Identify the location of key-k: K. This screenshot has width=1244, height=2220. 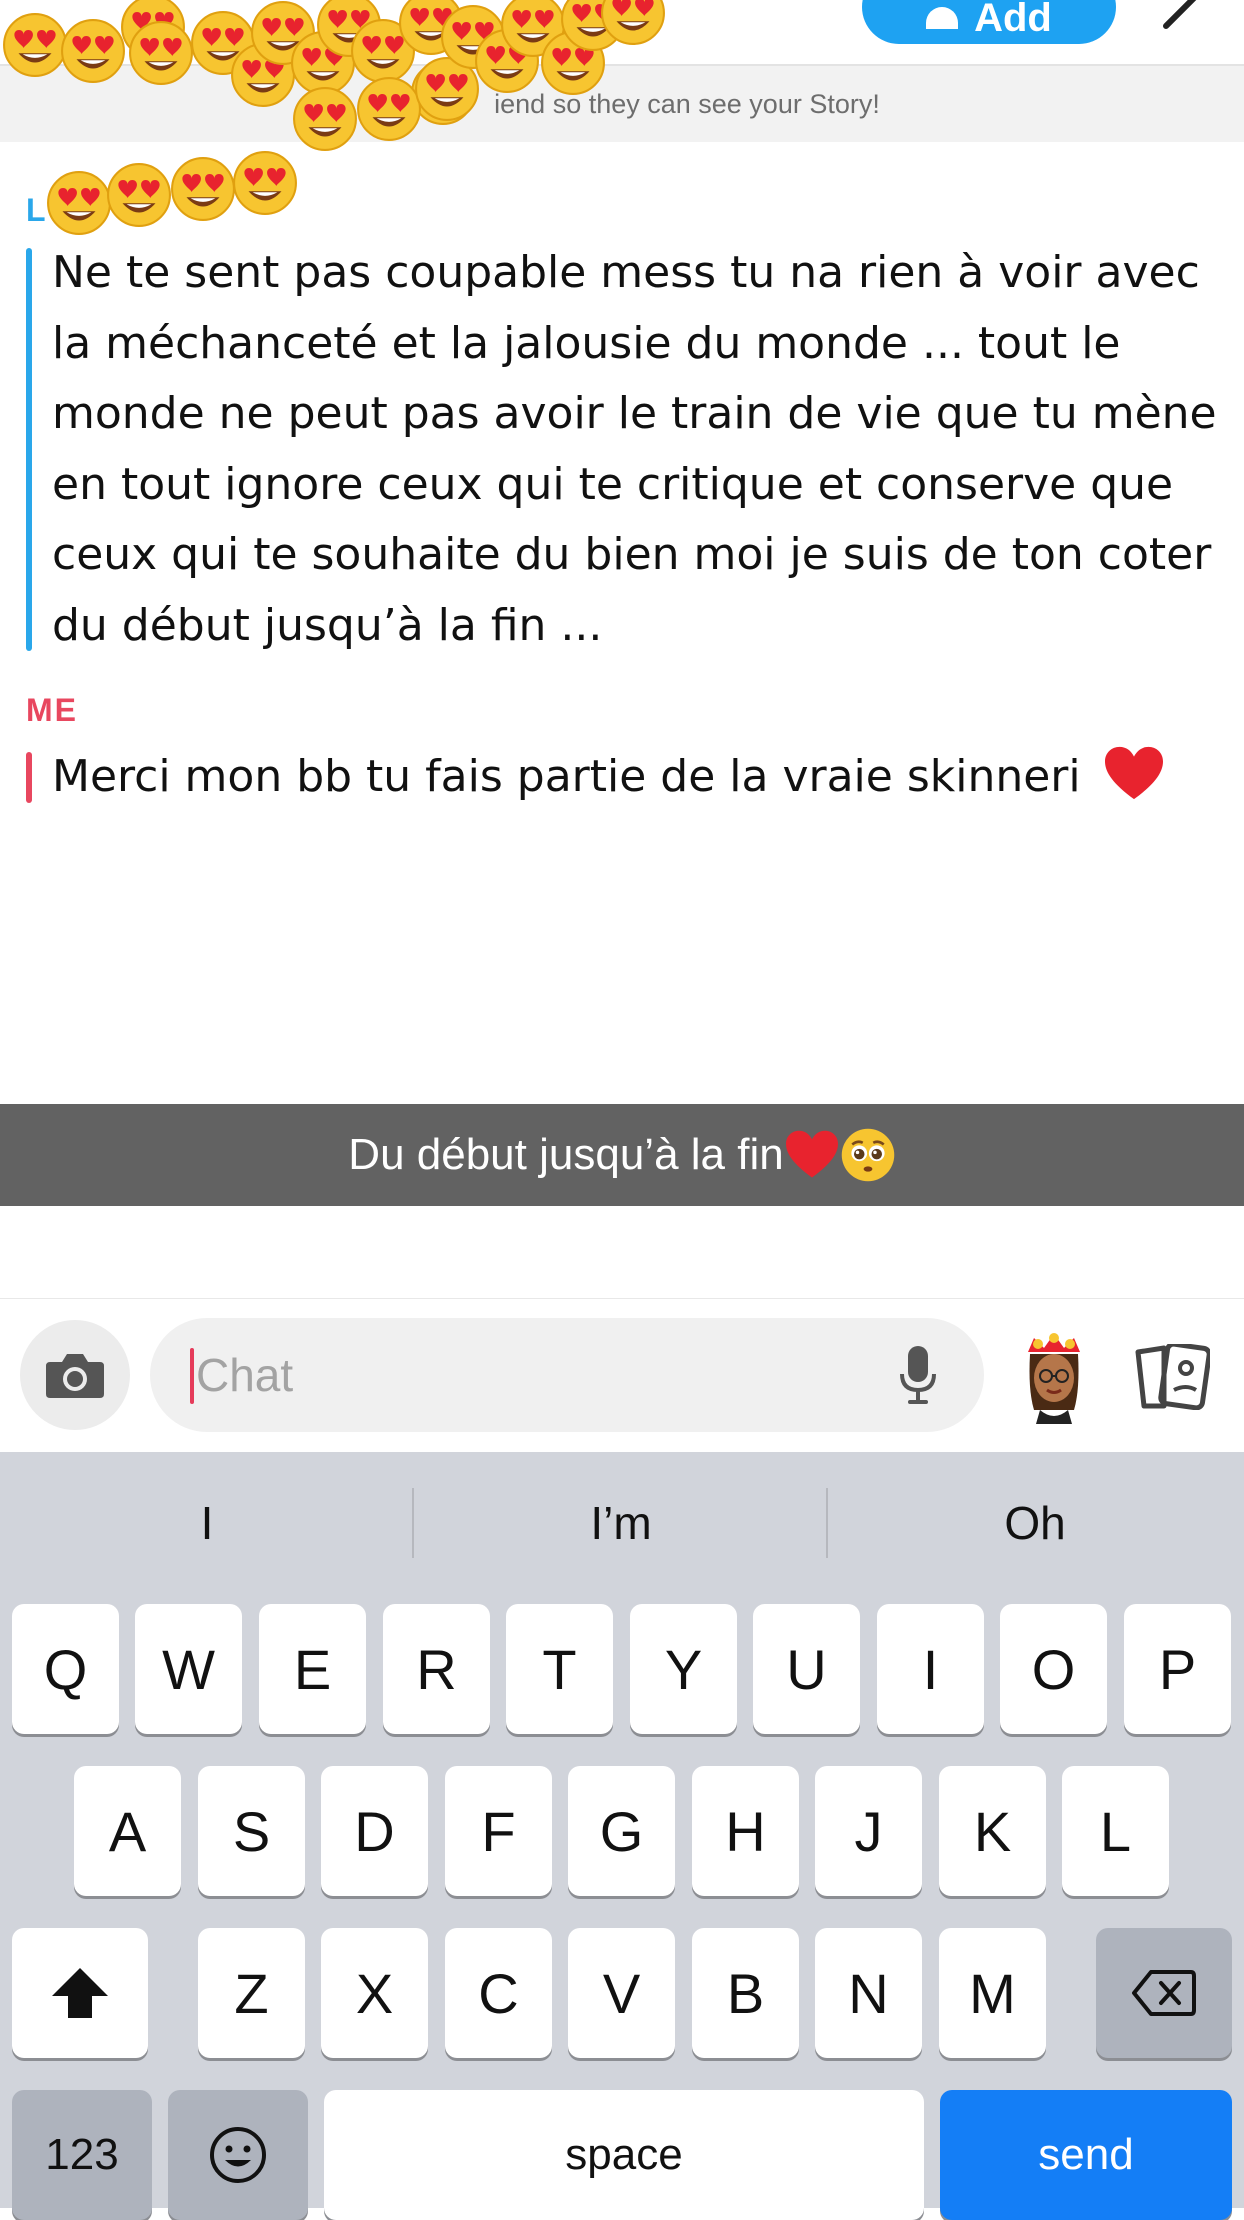
(992, 1831).